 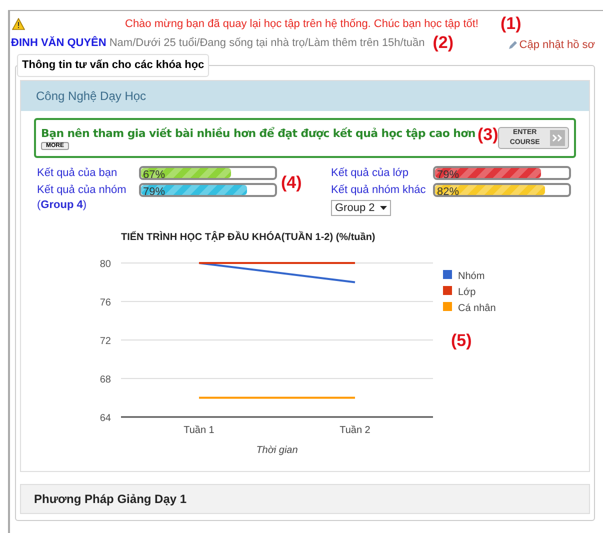 I want to click on progress-percent: 82%, so click(x=448, y=190).